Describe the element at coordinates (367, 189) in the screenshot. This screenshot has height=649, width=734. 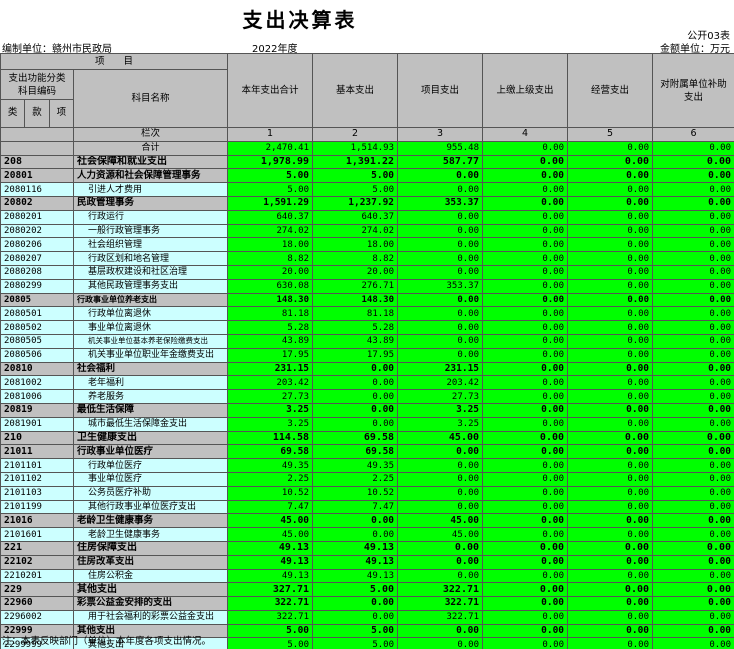
I see `table-row: 2080116 引进人才费用 5.00 5.00 0.00 0.00 0.00 0.00` at that location.